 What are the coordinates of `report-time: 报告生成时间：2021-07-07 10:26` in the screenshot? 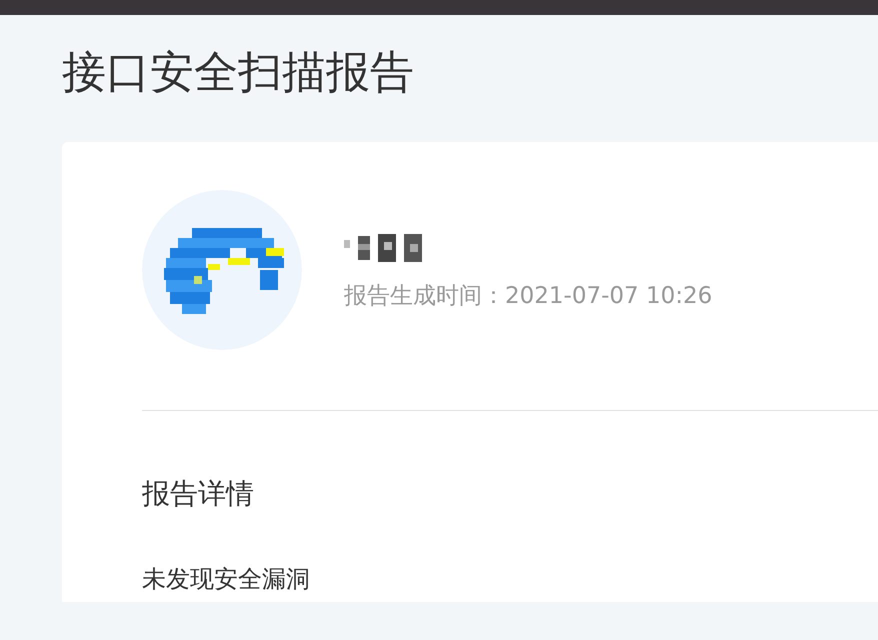 It's located at (528, 296).